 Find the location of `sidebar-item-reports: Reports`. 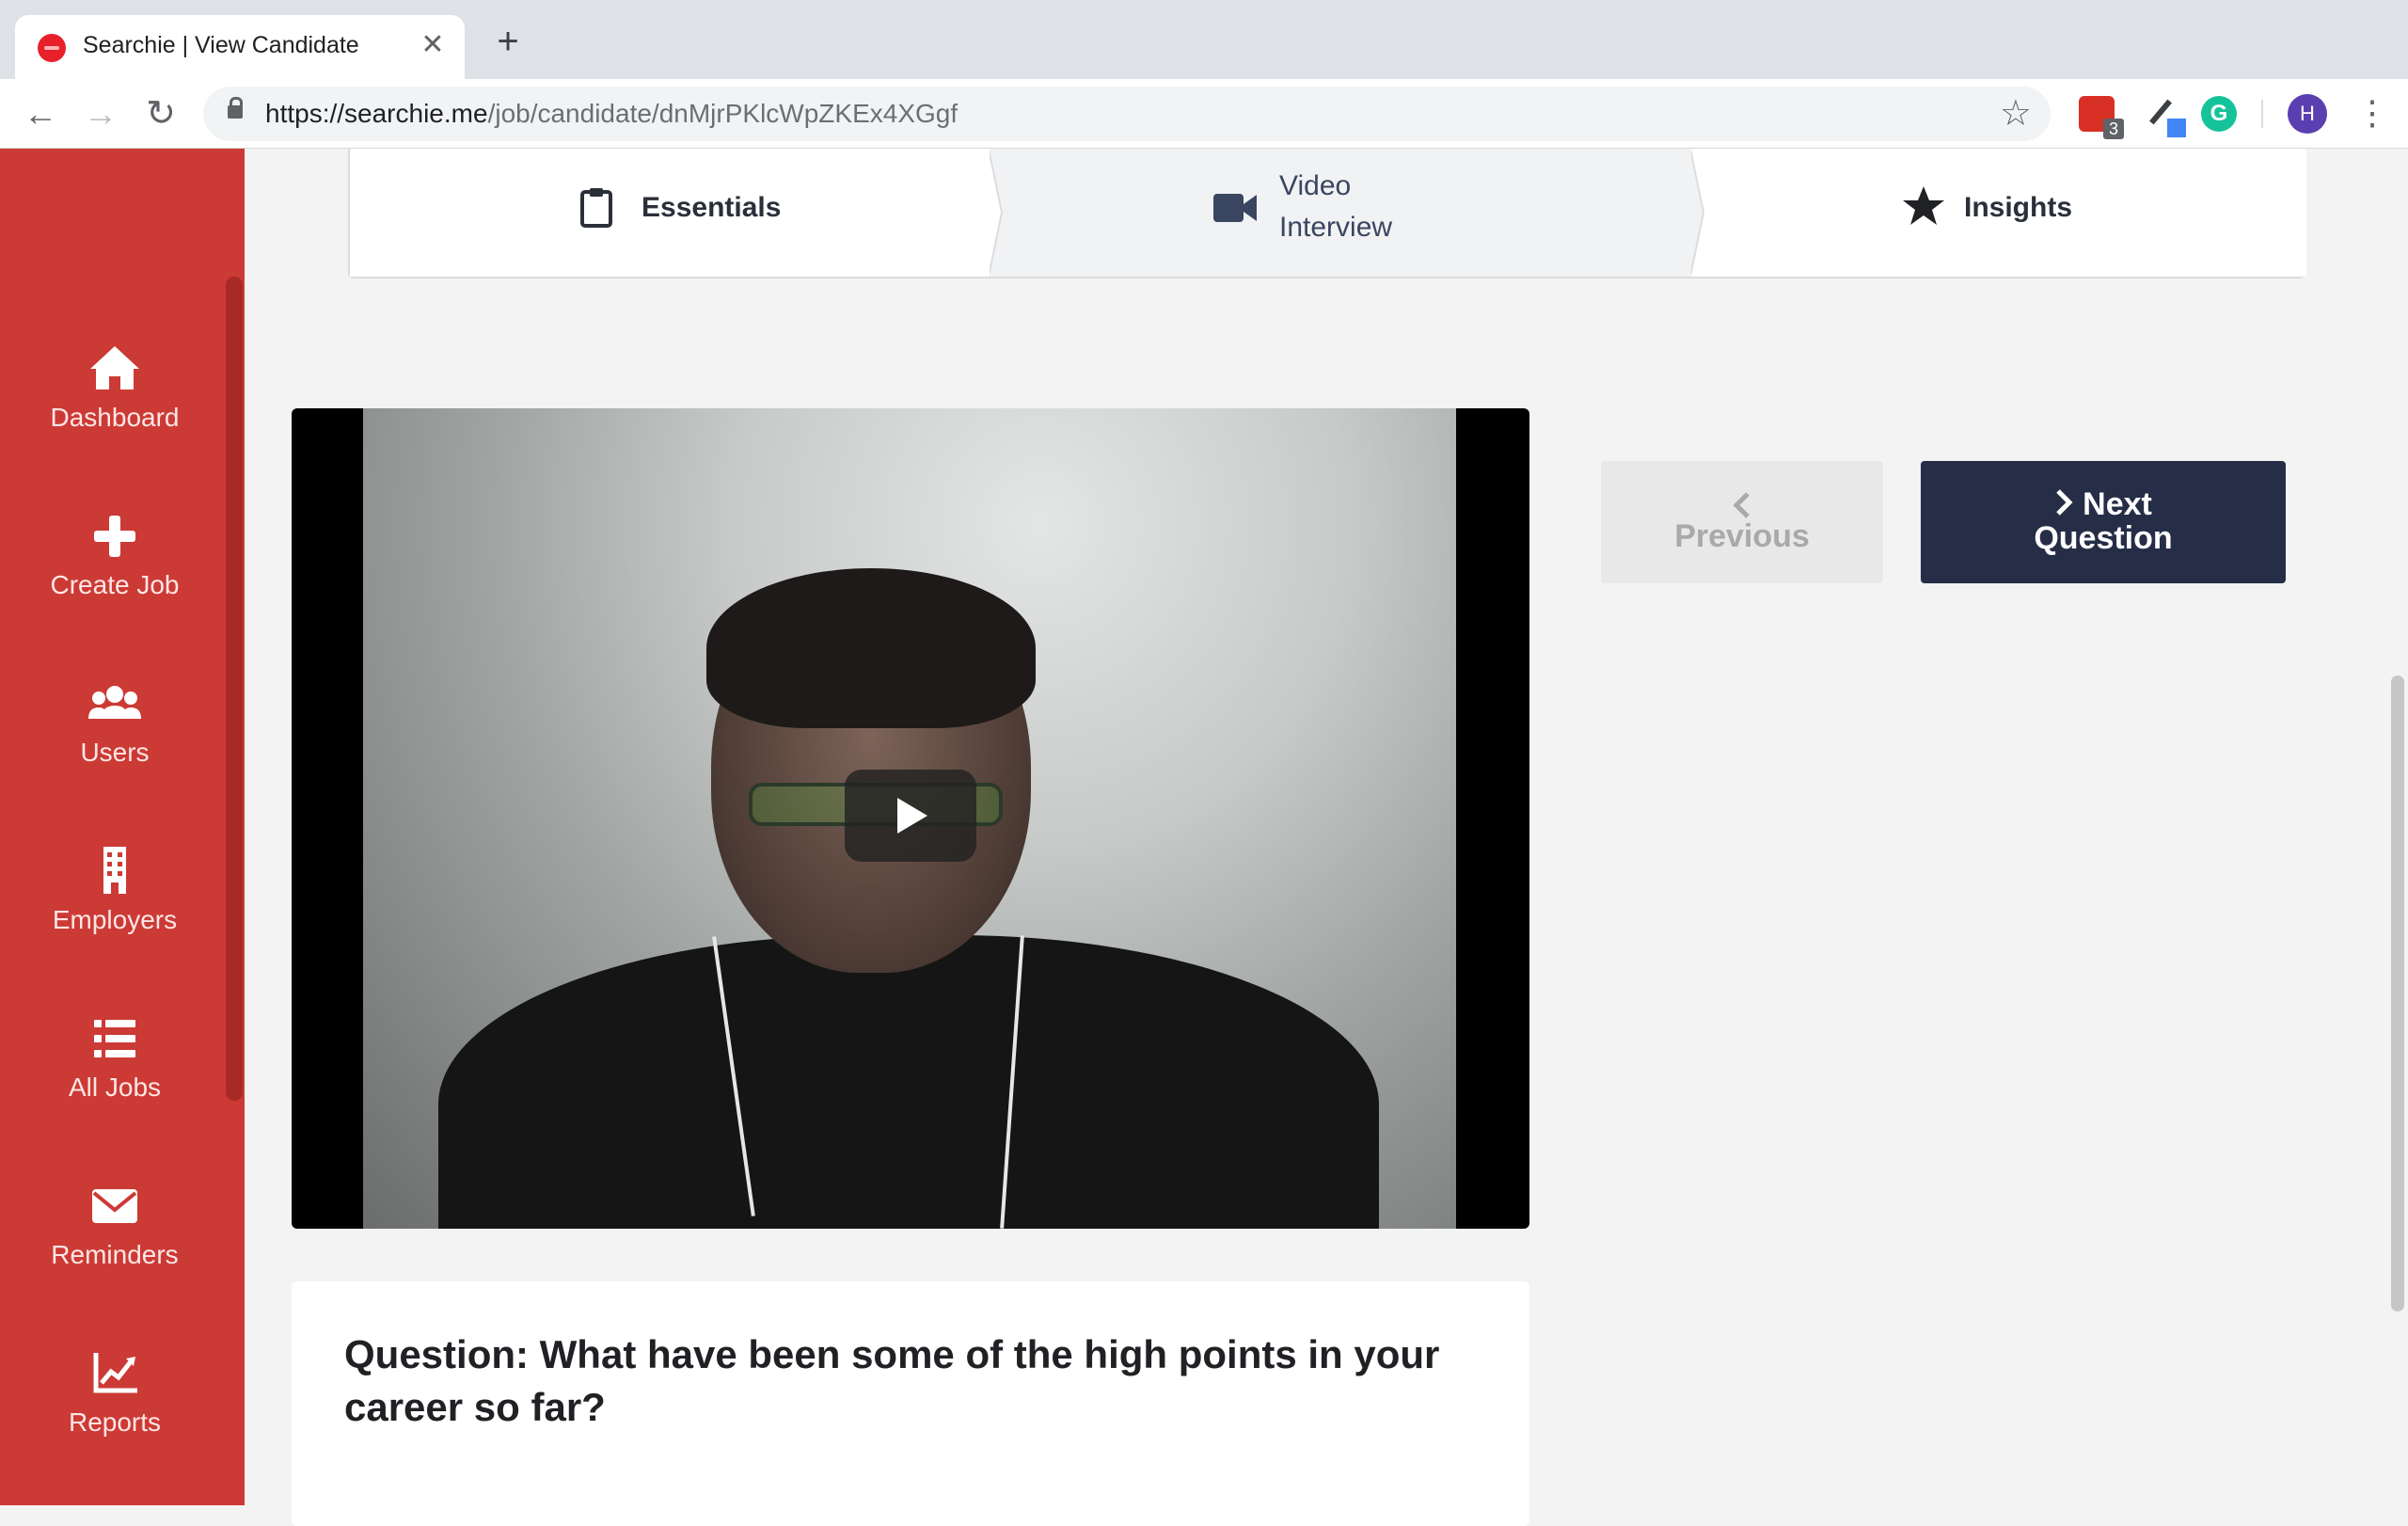

sidebar-item-reports: Reports is located at coordinates (115, 1392).